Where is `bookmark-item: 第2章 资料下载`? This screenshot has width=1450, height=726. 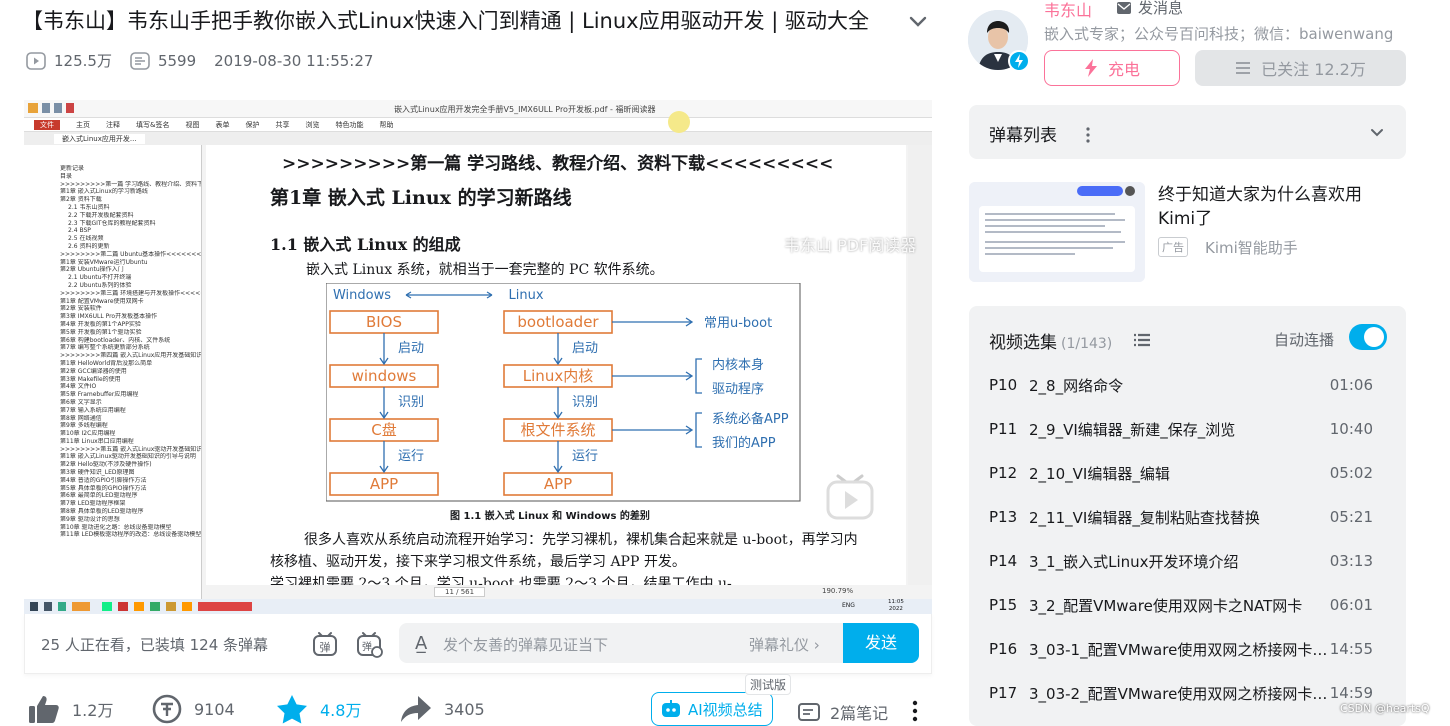 bookmark-item: 第2章 资料下载 is located at coordinates (81, 200).